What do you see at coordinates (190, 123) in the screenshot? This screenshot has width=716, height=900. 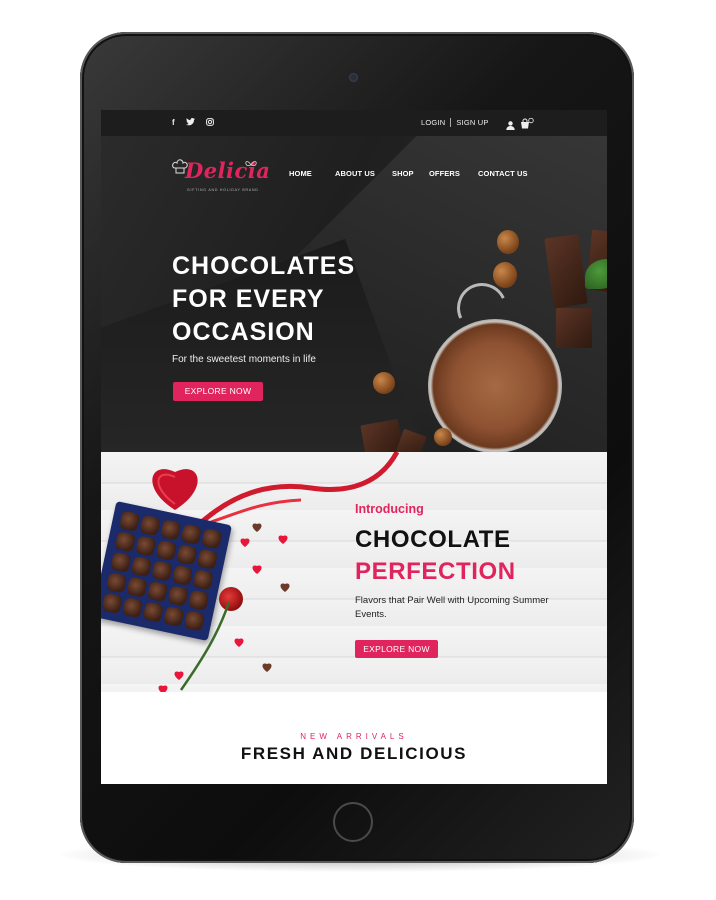 I see `twitter-icon` at bounding box center [190, 123].